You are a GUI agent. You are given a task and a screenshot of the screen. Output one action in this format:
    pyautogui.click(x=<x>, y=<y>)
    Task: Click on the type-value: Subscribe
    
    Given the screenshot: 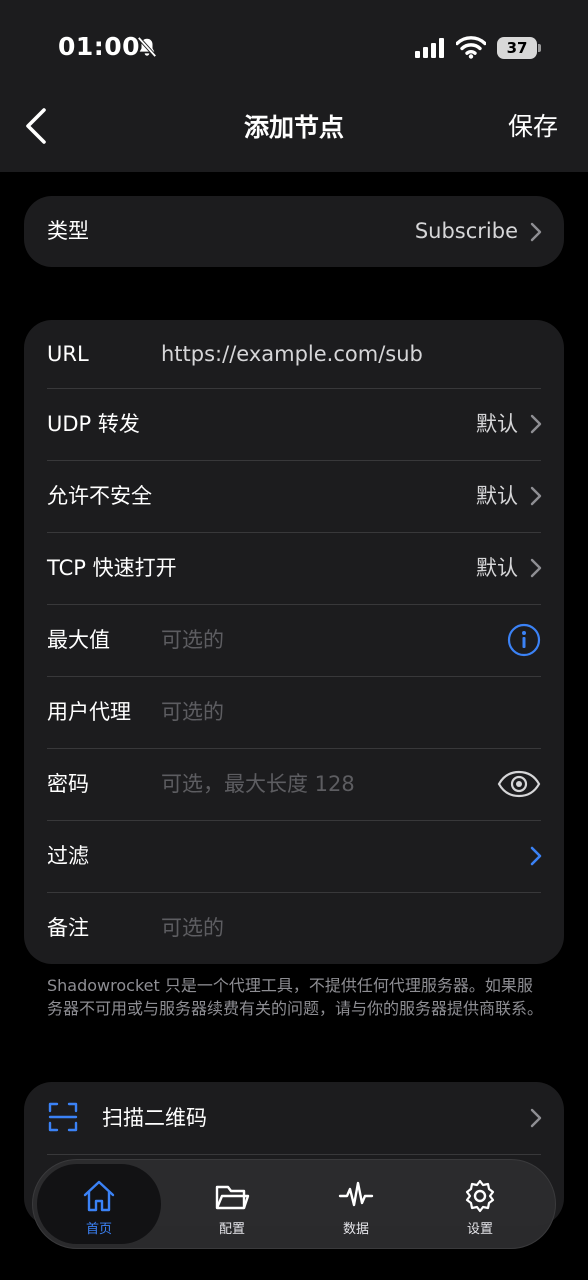 What is the action you would take?
    pyautogui.click(x=466, y=231)
    